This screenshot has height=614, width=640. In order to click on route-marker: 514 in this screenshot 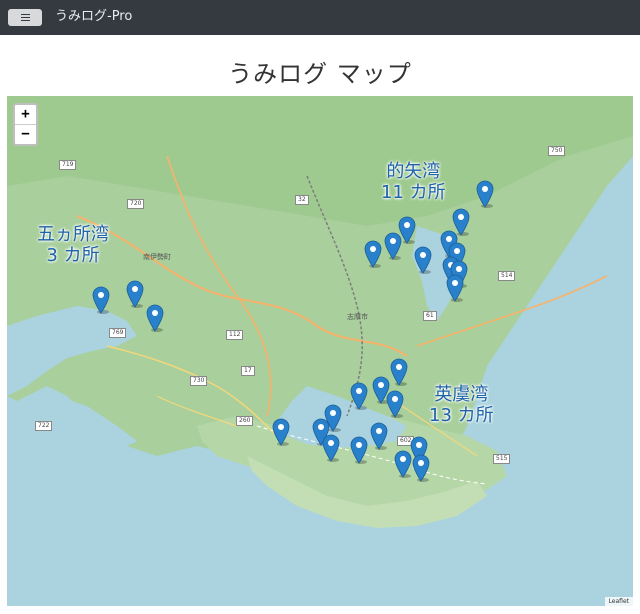, I will do `click(507, 276)`.